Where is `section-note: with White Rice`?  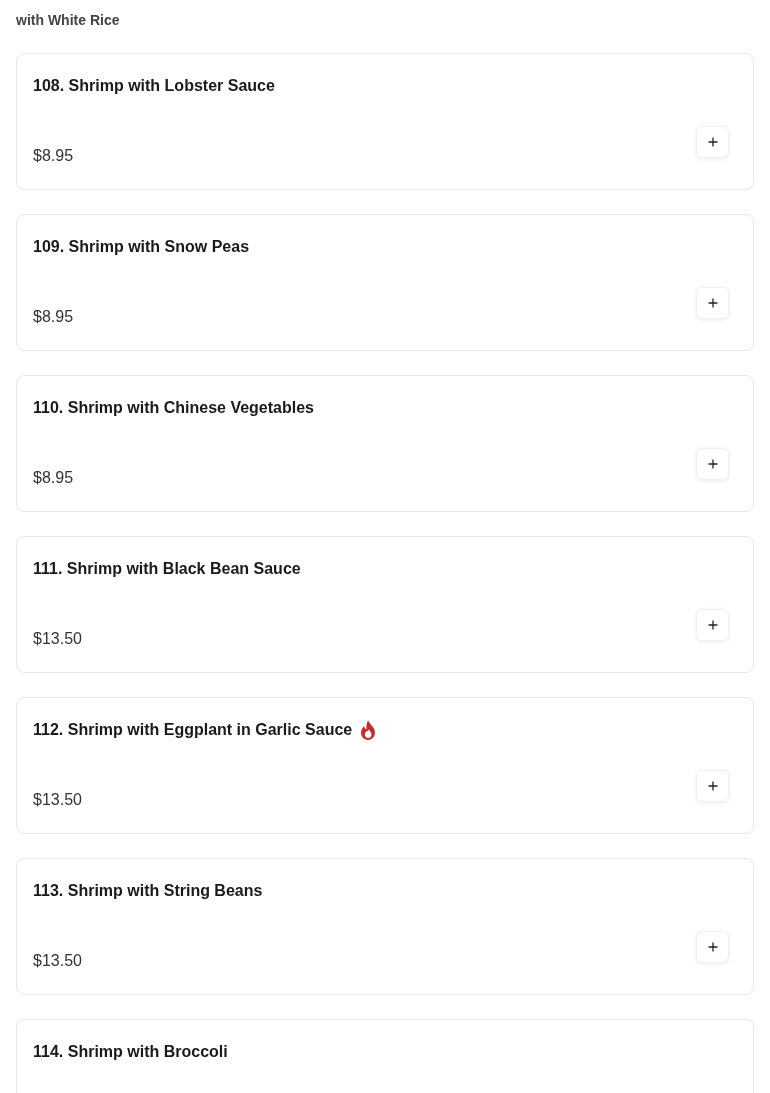 section-note: with White Rice is located at coordinates (68, 20).